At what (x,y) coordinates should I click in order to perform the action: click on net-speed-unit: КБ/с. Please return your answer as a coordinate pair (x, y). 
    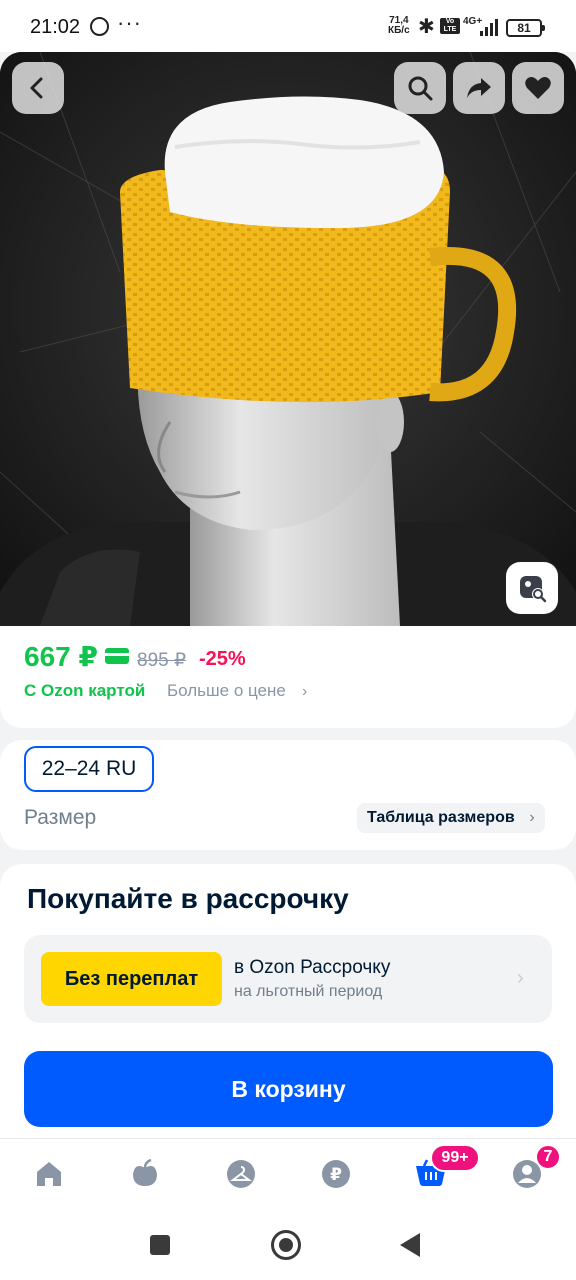
    Looking at the image, I should click on (399, 30).